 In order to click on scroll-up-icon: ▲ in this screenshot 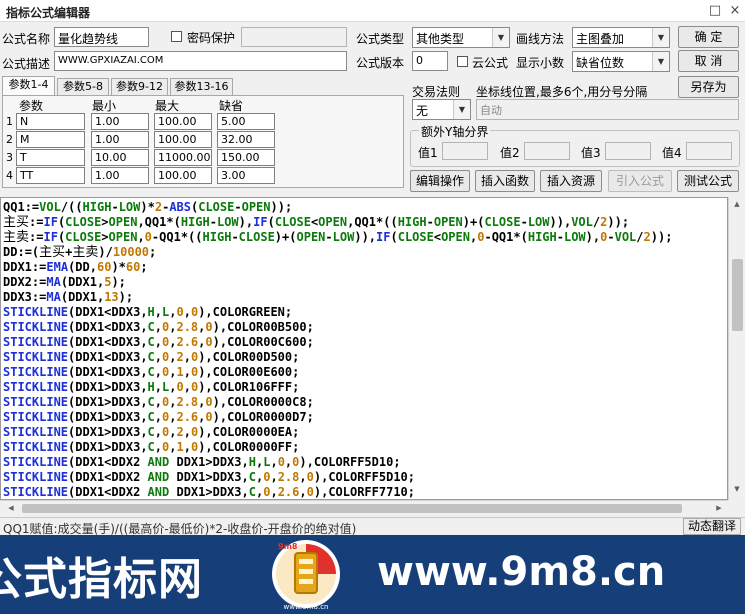, I will do `click(737, 204)`.